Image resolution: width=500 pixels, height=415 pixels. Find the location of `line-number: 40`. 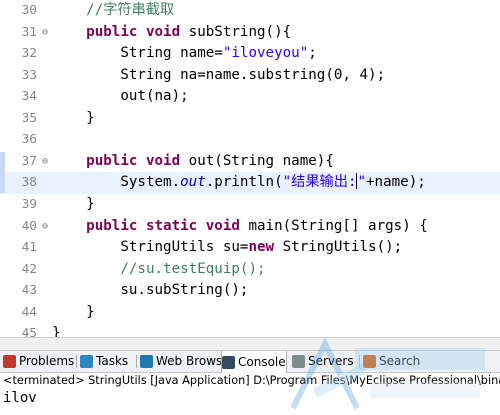

line-number: 40 is located at coordinates (29, 226).